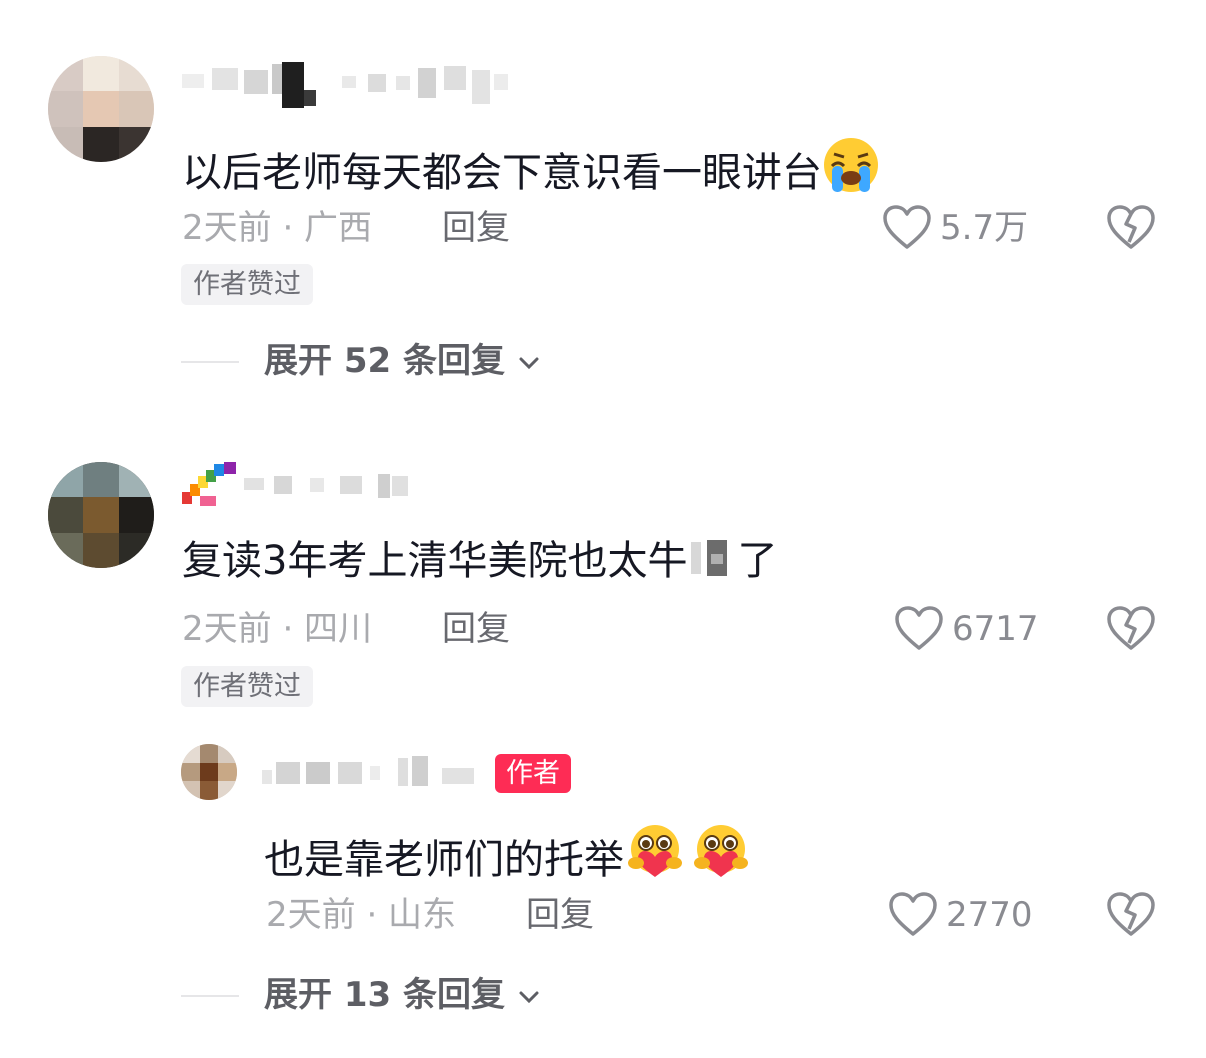  I want to click on censored-text, so click(712, 558).